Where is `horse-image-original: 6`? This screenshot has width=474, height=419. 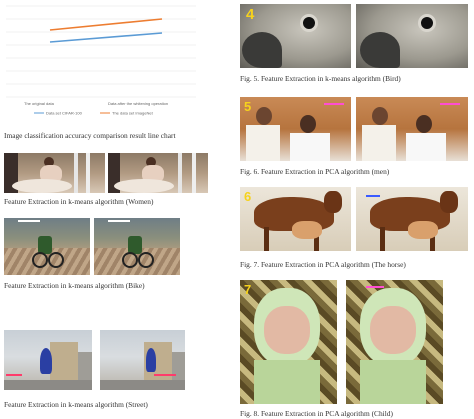 horse-image-original: 6 is located at coordinates (295, 219).